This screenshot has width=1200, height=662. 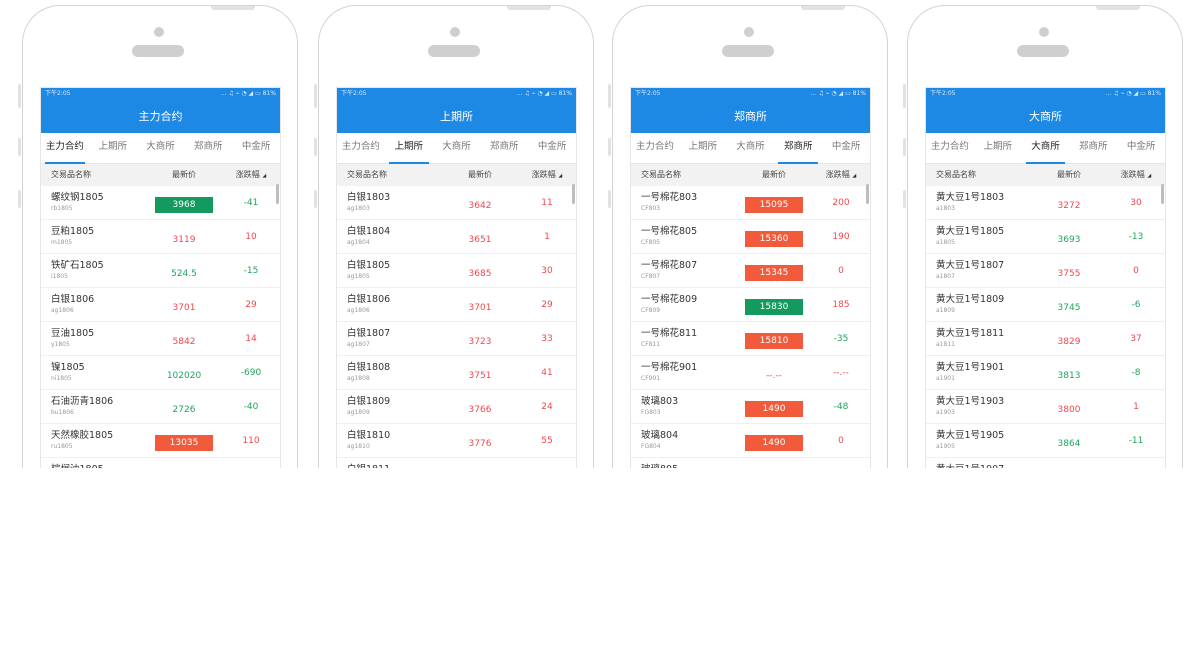 I want to click on contract-code: a1803, so click(x=945, y=208).